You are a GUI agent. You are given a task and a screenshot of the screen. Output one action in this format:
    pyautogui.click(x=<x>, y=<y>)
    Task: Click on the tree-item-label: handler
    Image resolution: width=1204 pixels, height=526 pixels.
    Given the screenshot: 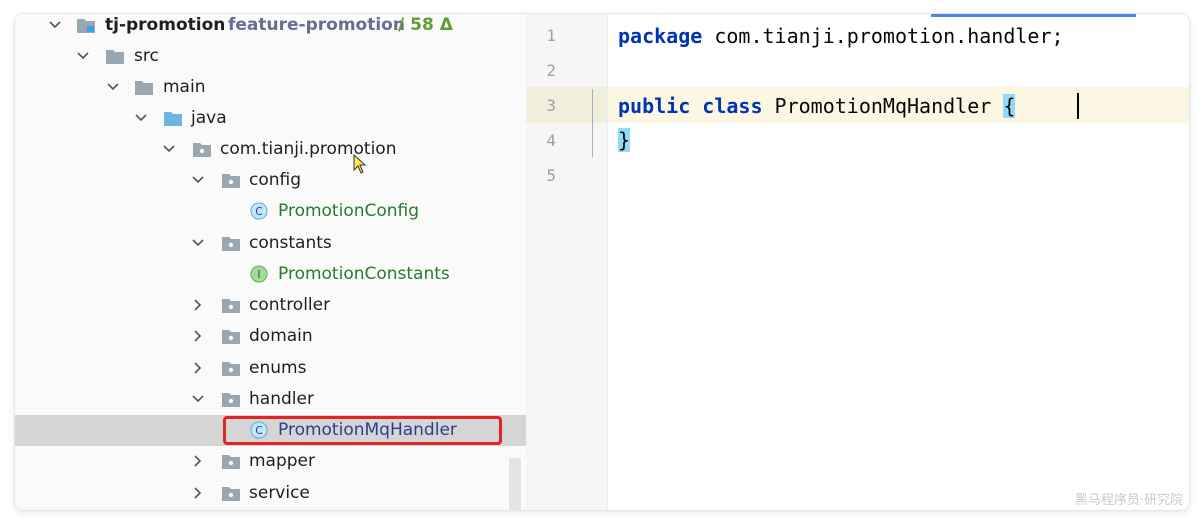 What is the action you would take?
    pyautogui.click(x=281, y=399)
    